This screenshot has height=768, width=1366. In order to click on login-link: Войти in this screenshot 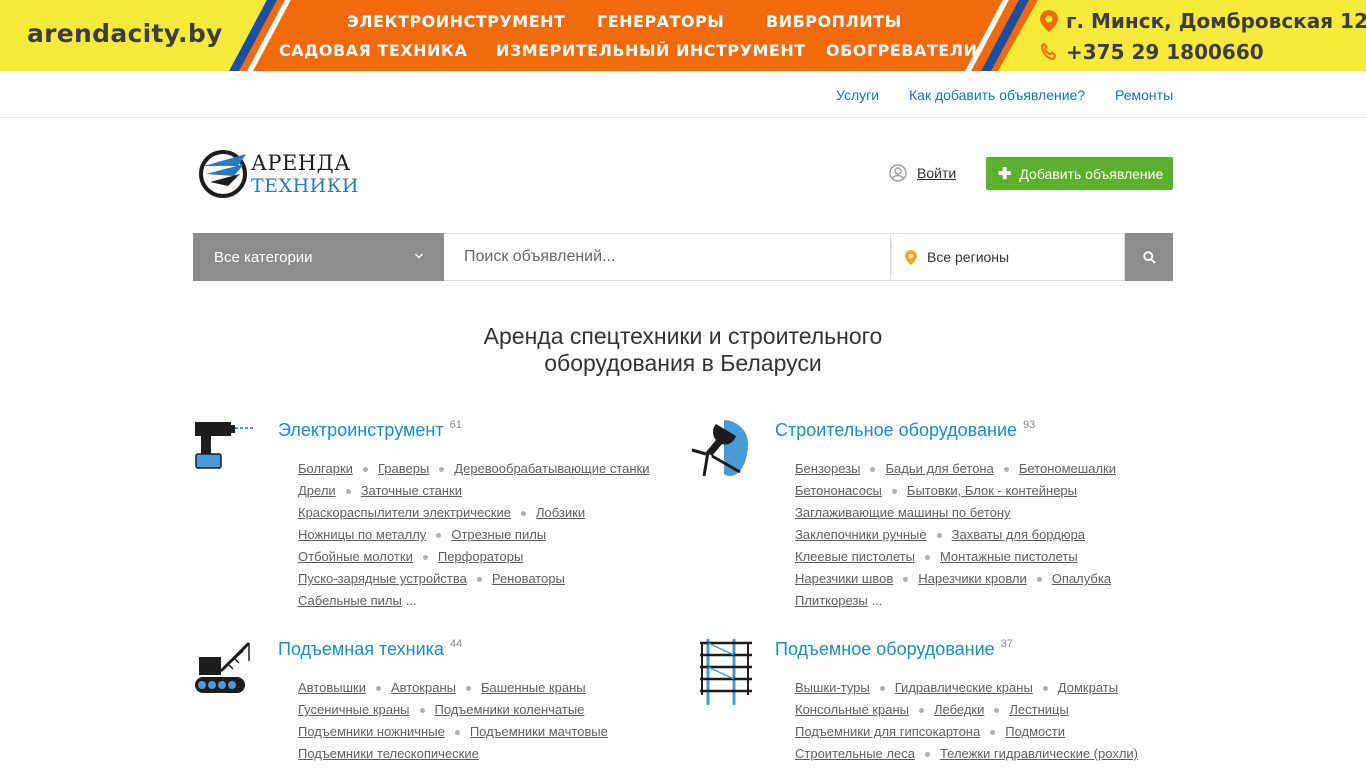, I will do `click(922, 173)`.